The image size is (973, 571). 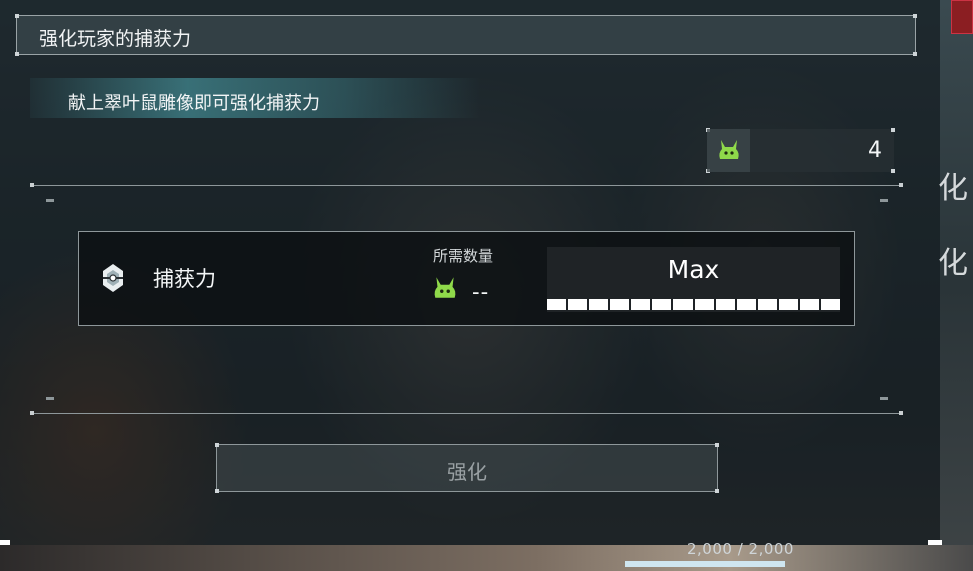 I want to click on background-hp-bar, so click(x=705, y=564).